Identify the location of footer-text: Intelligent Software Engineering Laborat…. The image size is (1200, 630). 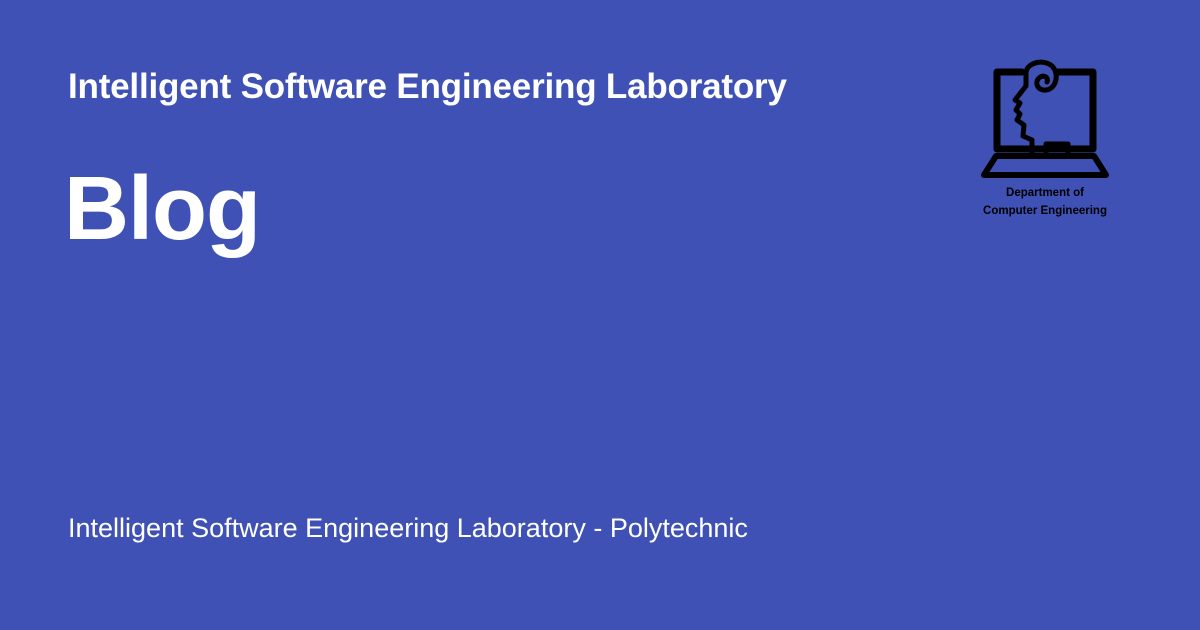
(408, 528).